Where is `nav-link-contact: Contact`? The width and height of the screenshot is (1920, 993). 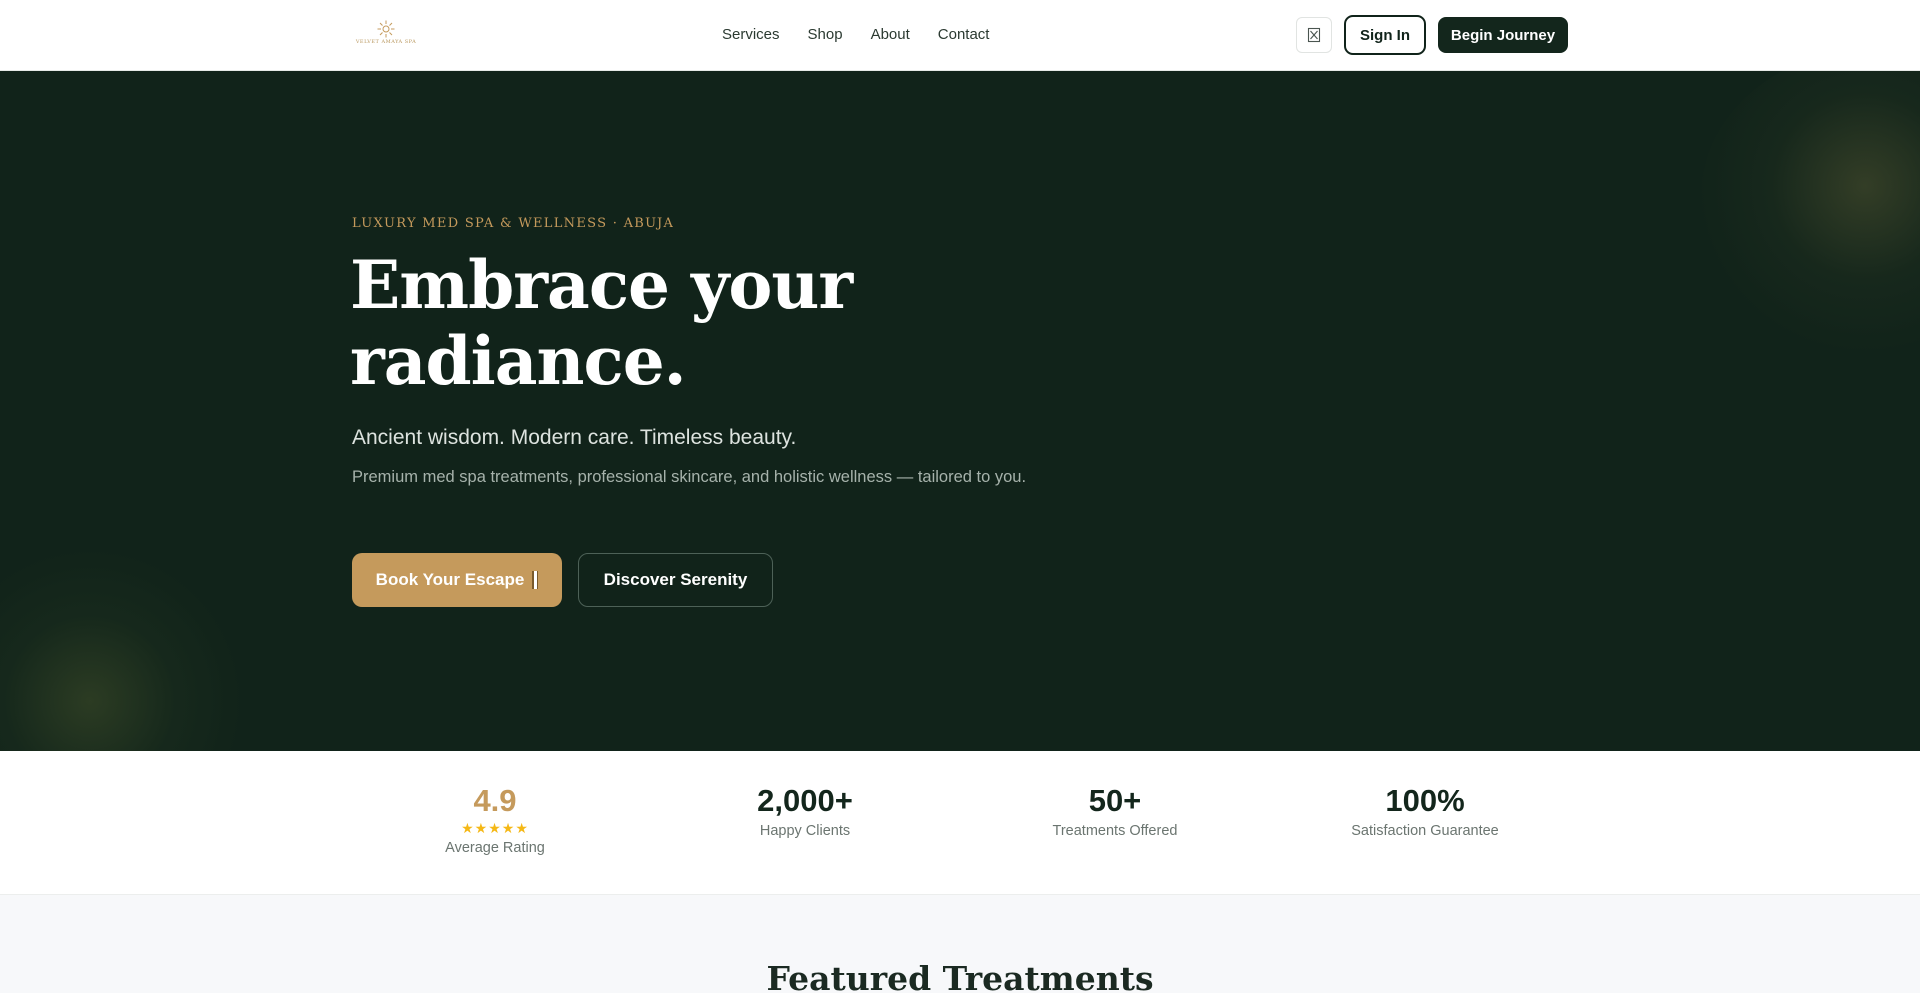
nav-link-contact: Contact is located at coordinates (964, 35).